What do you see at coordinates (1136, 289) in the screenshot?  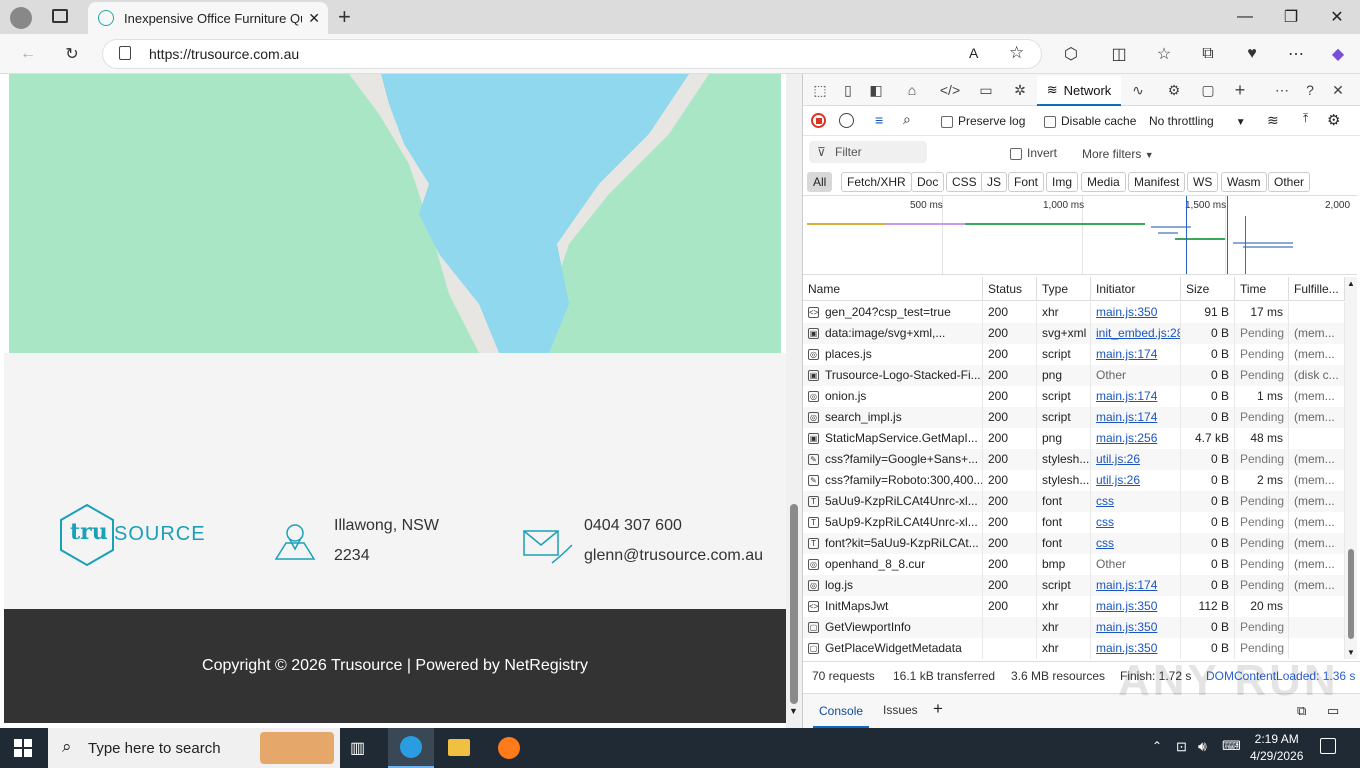 I see `col-initiator: Initiator` at bounding box center [1136, 289].